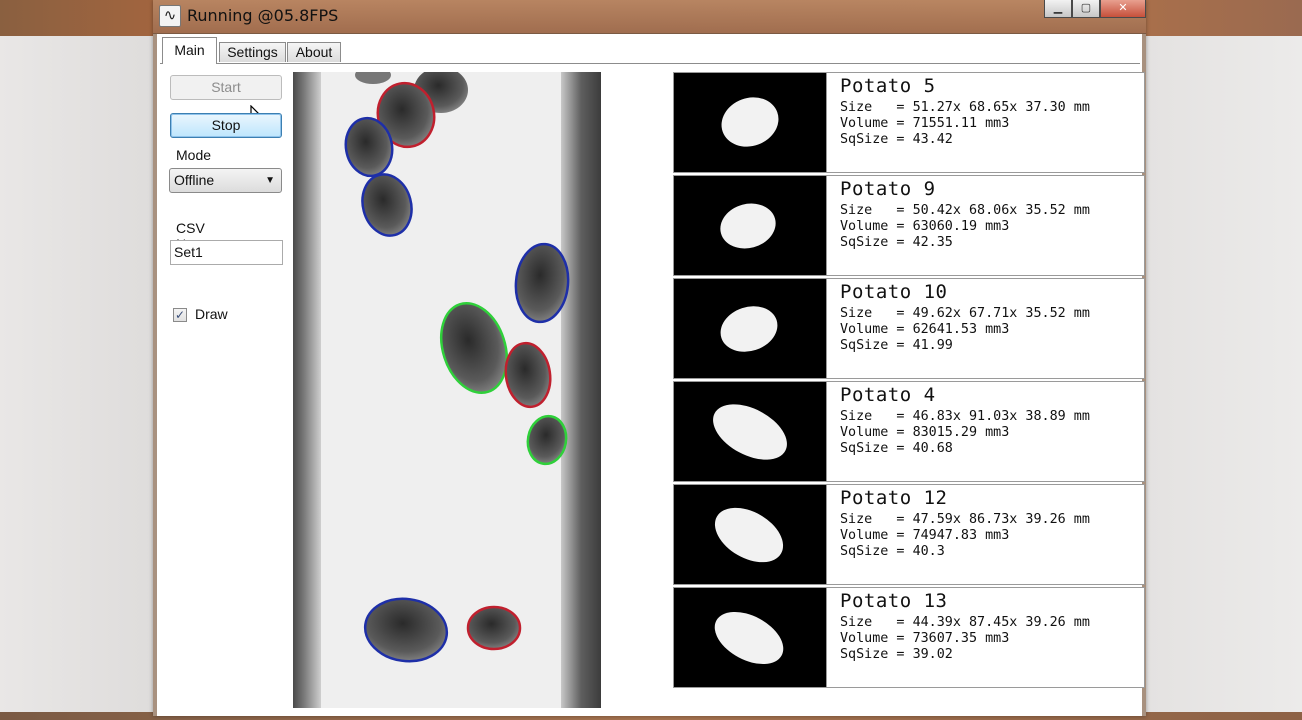  What do you see at coordinates (494, 628) in the screenshot?
I see `potato-blob` at bounding box center [494, 628].